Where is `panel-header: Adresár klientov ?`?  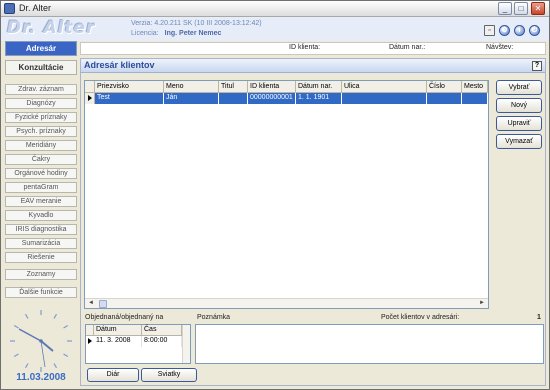
panel-header: Adresár klientov ? is located at coordinates (313, 66).